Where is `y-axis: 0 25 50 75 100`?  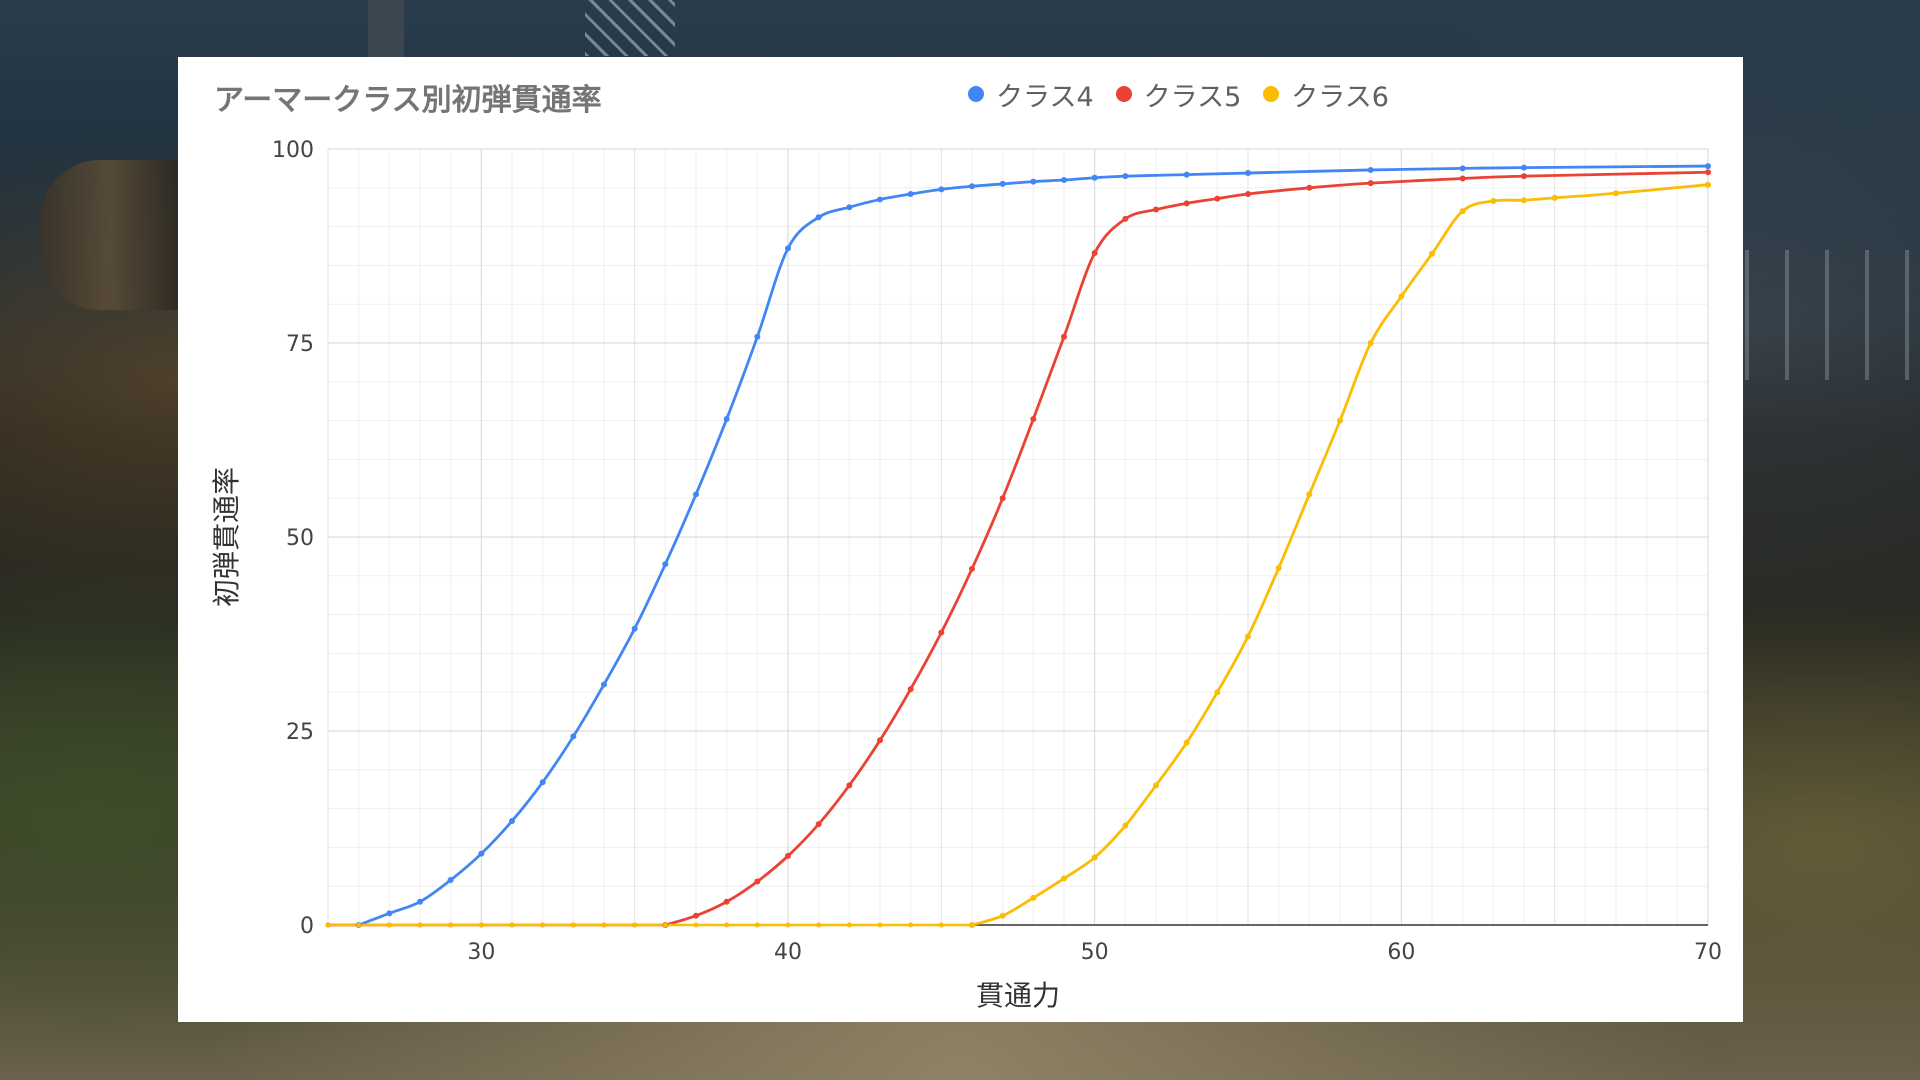
y-axis: 0 25 50 75 100 is located at coordinates (293, 538).